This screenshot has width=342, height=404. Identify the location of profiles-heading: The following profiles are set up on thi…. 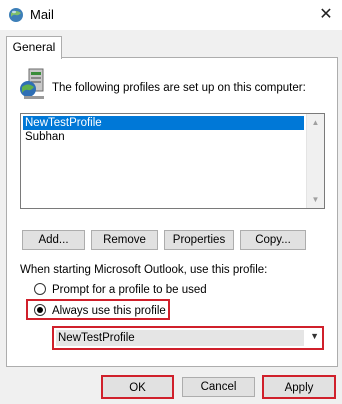
(179, 88).